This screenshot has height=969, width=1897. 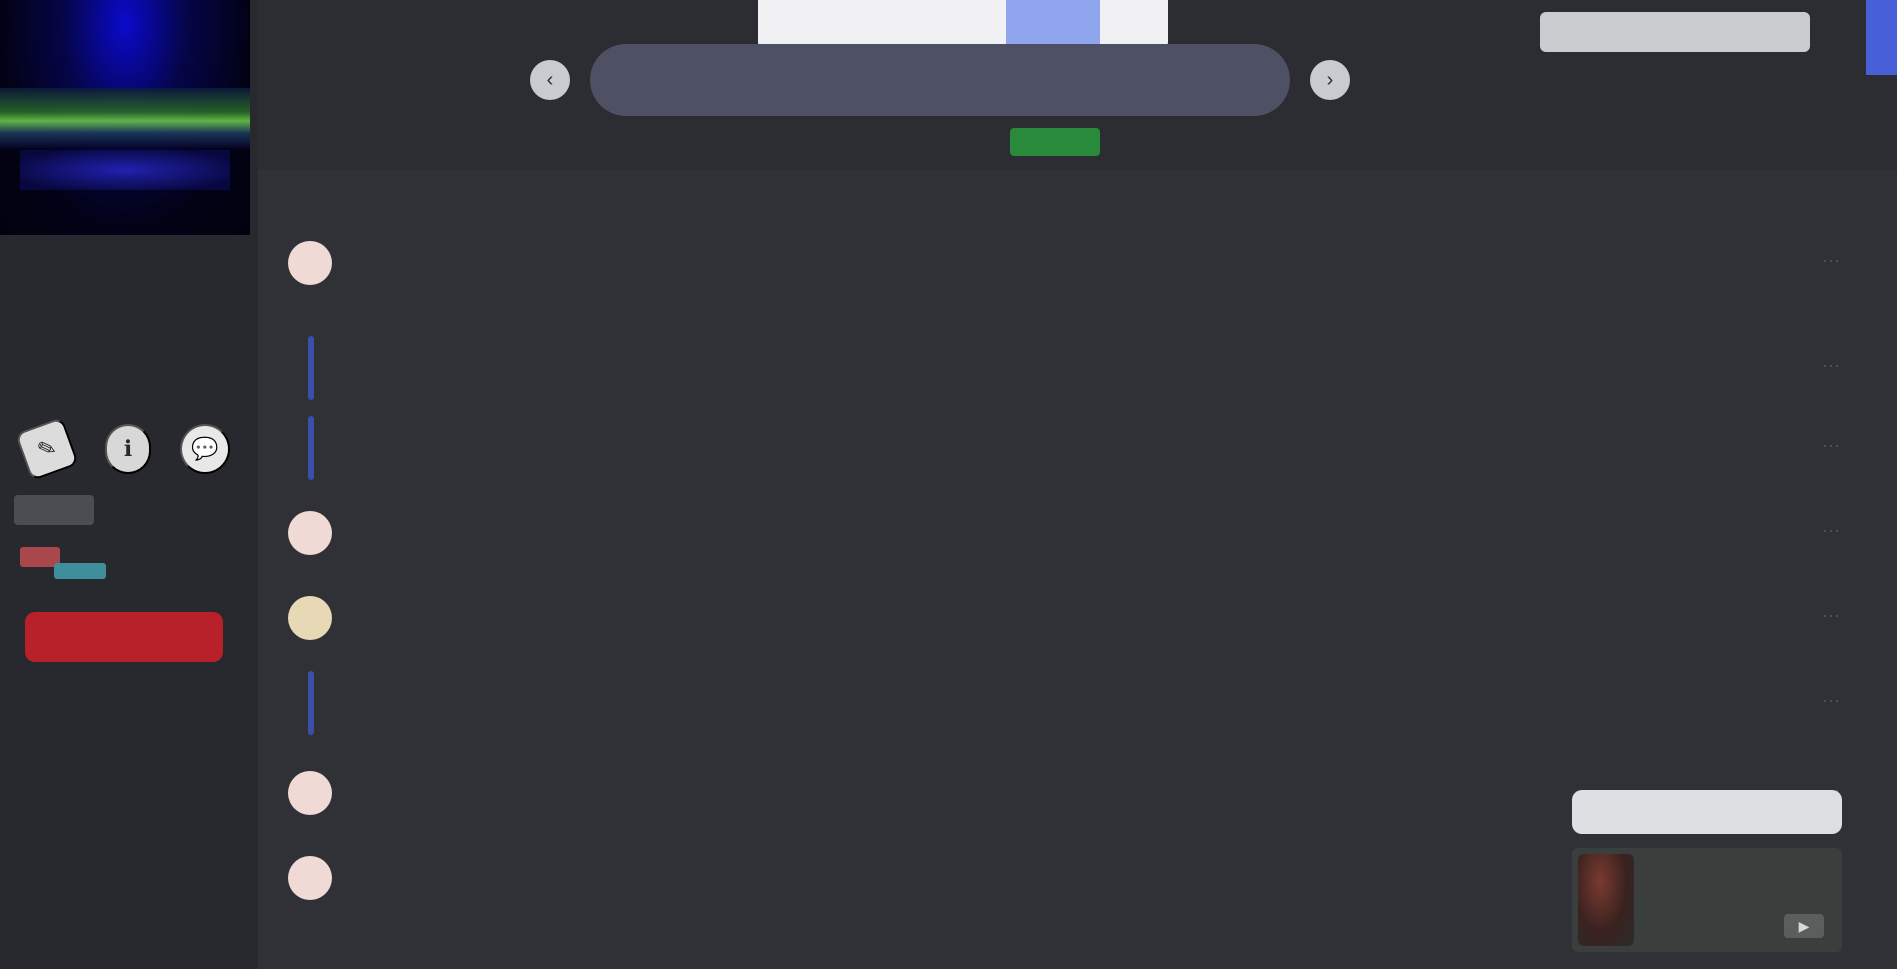 I want to click on mini-player-label, so click(x=1707, y=812).